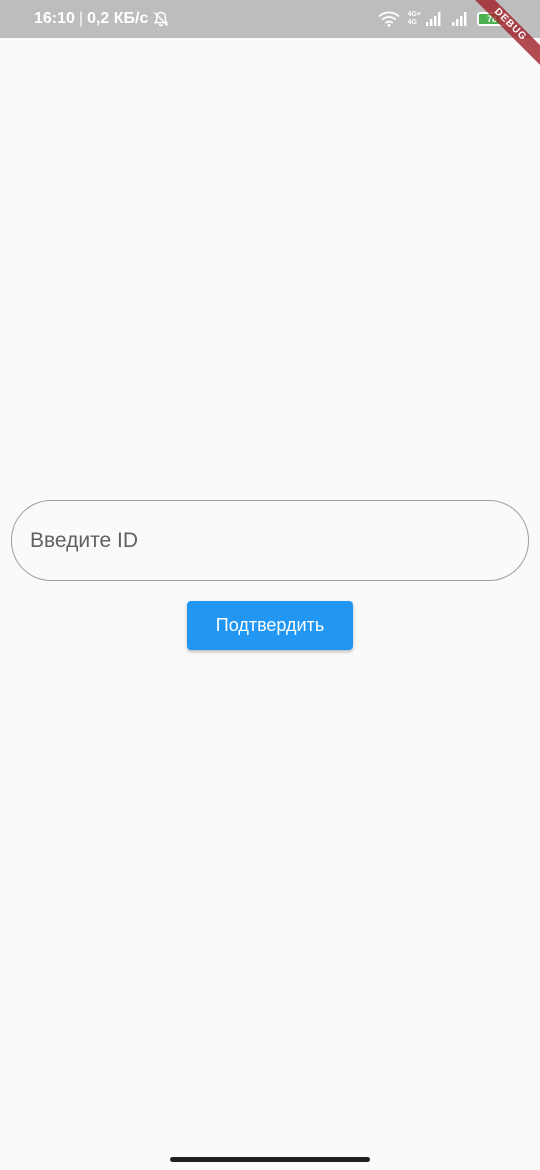 This screenshot has width=540, height=1170. I want to click on battery-percent: 78, so click(491, 19).